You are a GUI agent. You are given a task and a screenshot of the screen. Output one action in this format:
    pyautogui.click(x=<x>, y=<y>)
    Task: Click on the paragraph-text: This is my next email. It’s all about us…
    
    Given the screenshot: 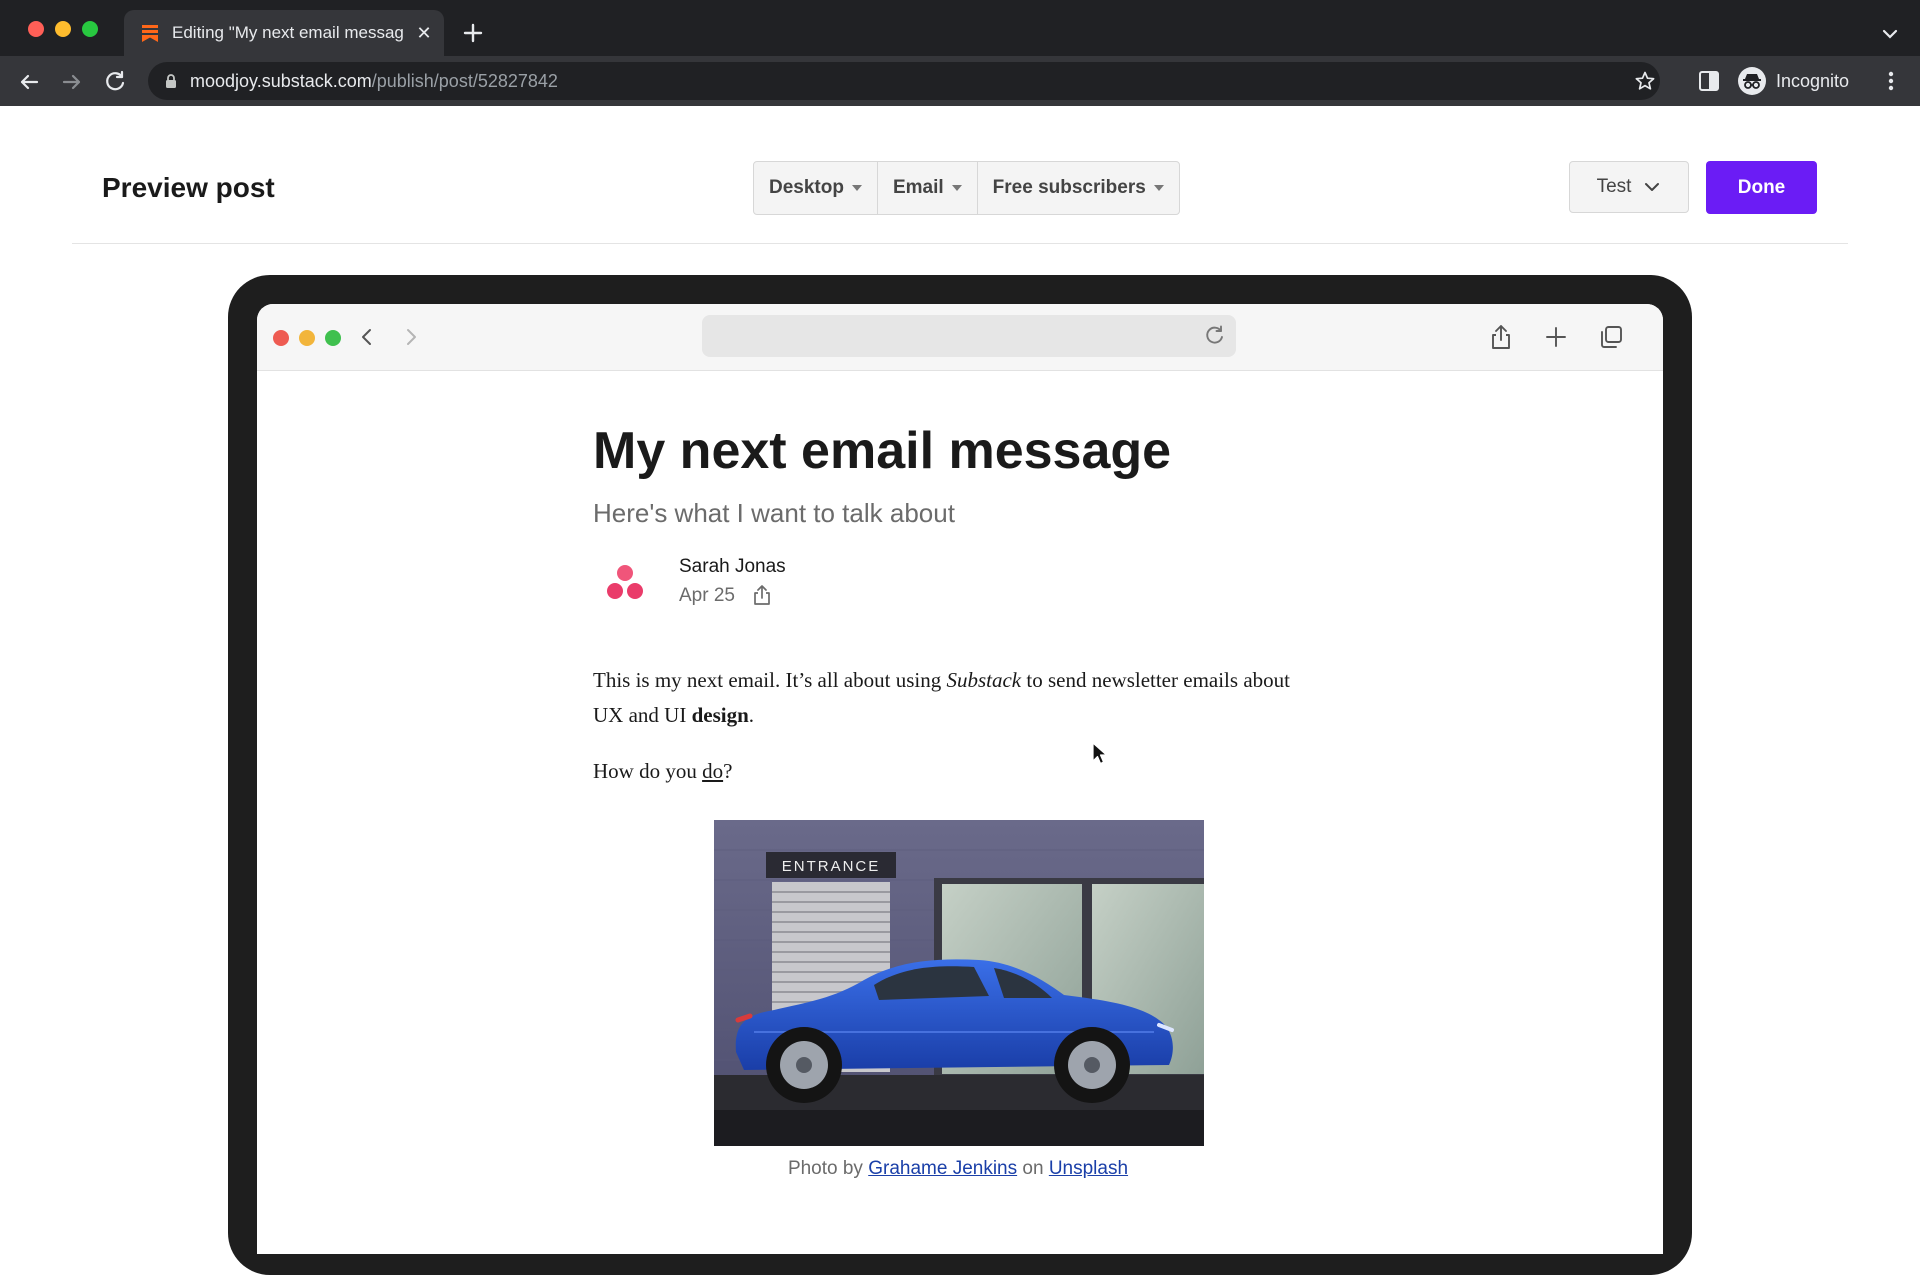 What is the action you would take?
    pyautogui.click(x=770, y=680)
    